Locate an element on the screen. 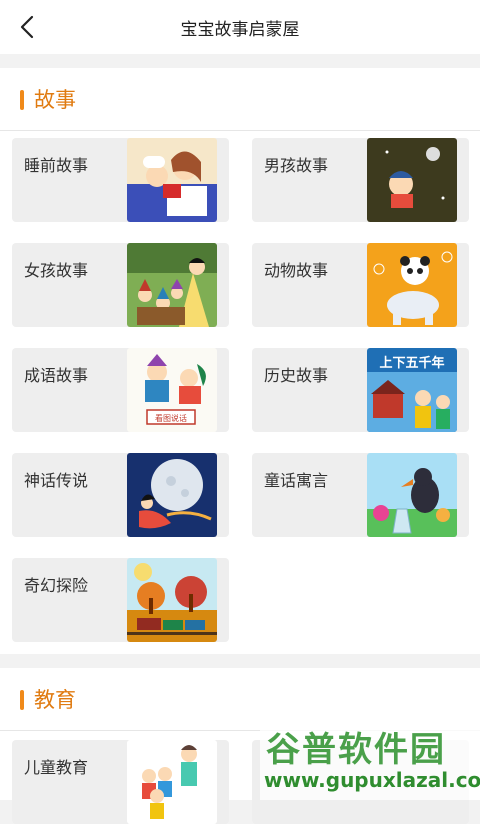 The image size is (480, 824). story-card-idiom: 成语故事 看图说话 is located at coordinates (120, 390).